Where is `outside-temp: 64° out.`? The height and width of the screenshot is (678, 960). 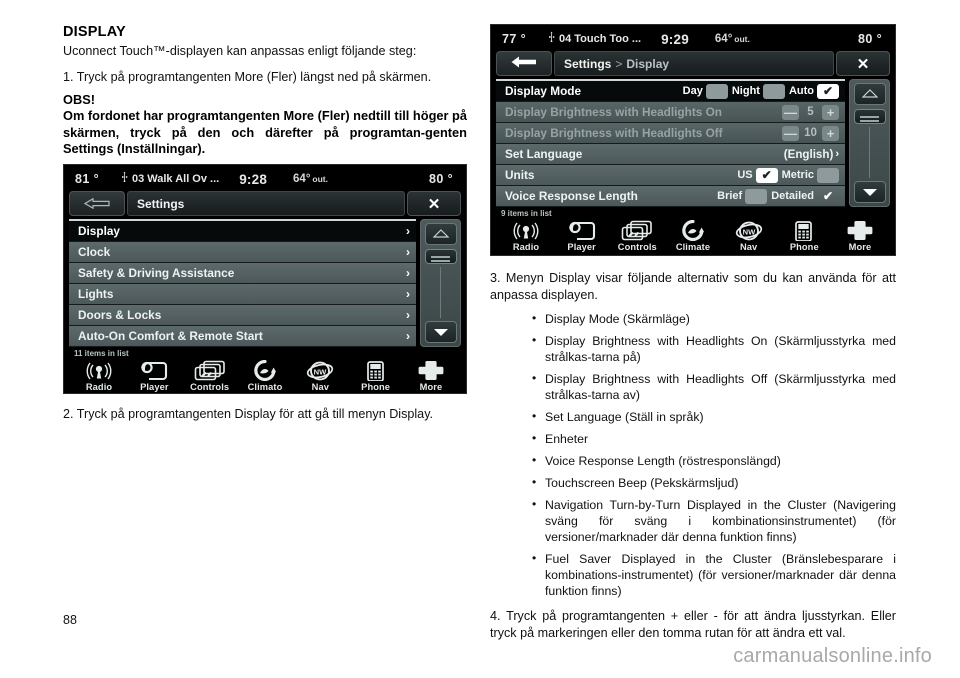
outside-temp: 64° out. is located at coordinates (310, 179).